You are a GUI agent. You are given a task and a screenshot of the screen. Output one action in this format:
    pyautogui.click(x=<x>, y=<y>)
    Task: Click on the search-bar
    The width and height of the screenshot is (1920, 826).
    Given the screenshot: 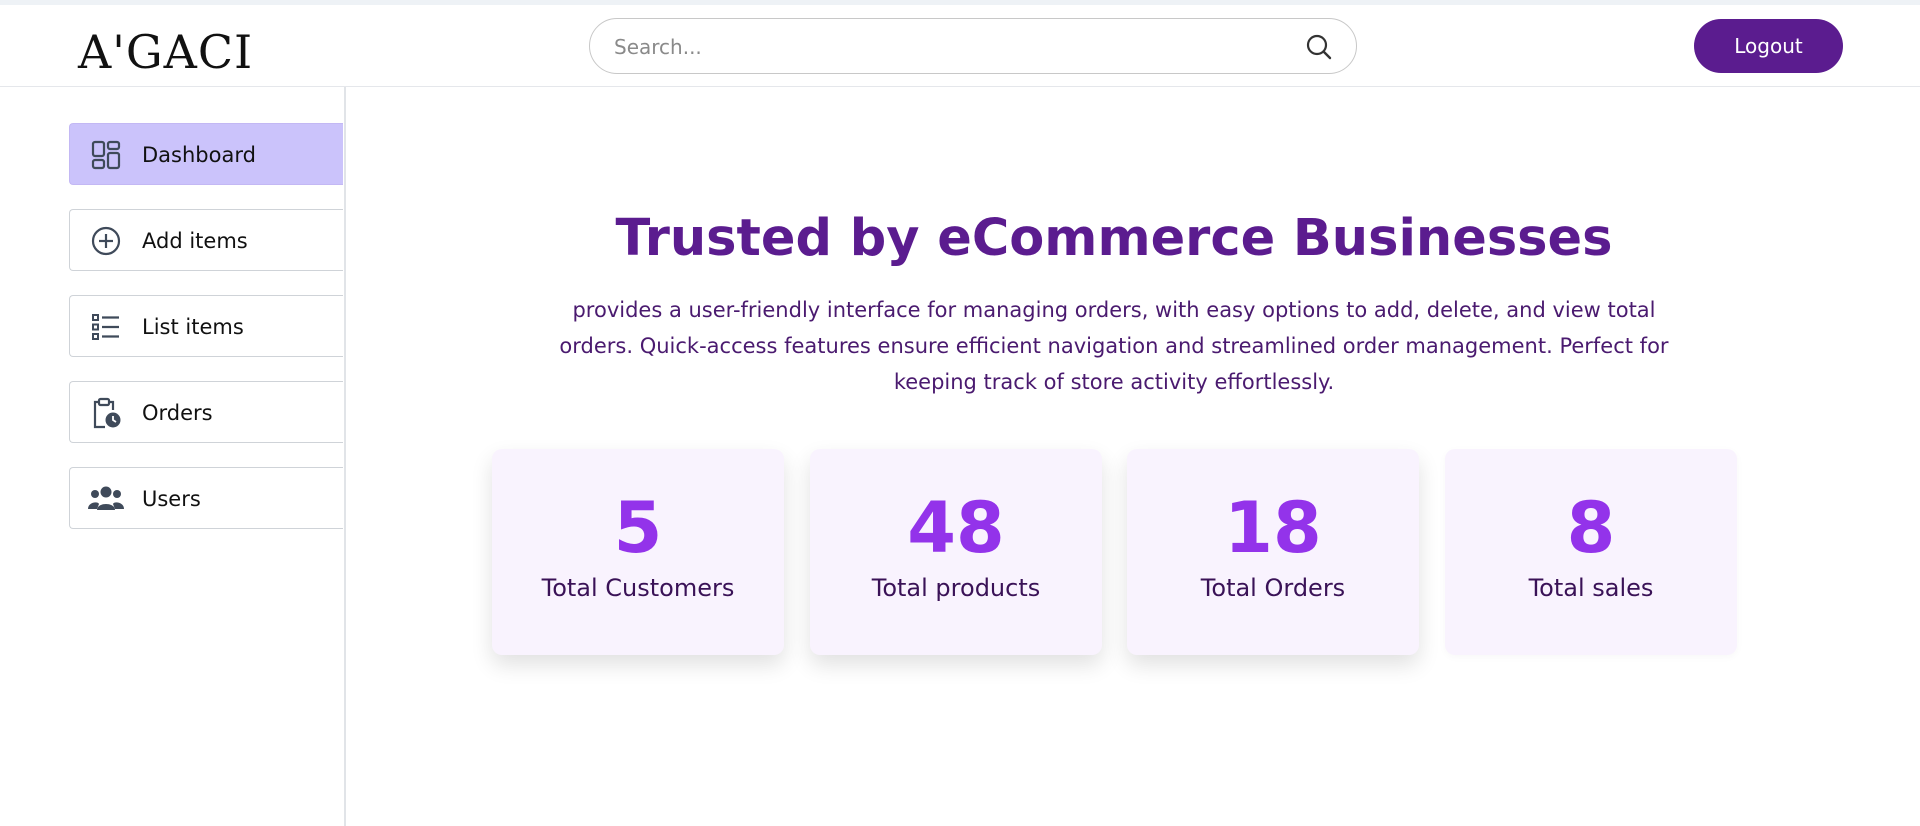 What is the action you would take?
    pyautogui.click(x=973, y=46)
    